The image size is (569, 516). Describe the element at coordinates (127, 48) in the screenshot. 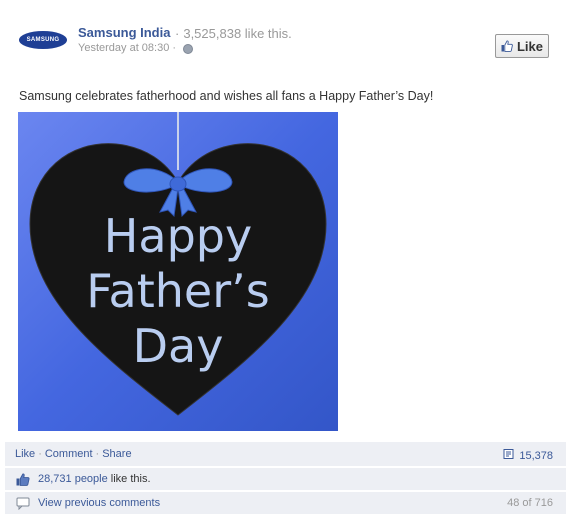

I see `post-timestamp: Yesterday at 08:30 ·` at that location.